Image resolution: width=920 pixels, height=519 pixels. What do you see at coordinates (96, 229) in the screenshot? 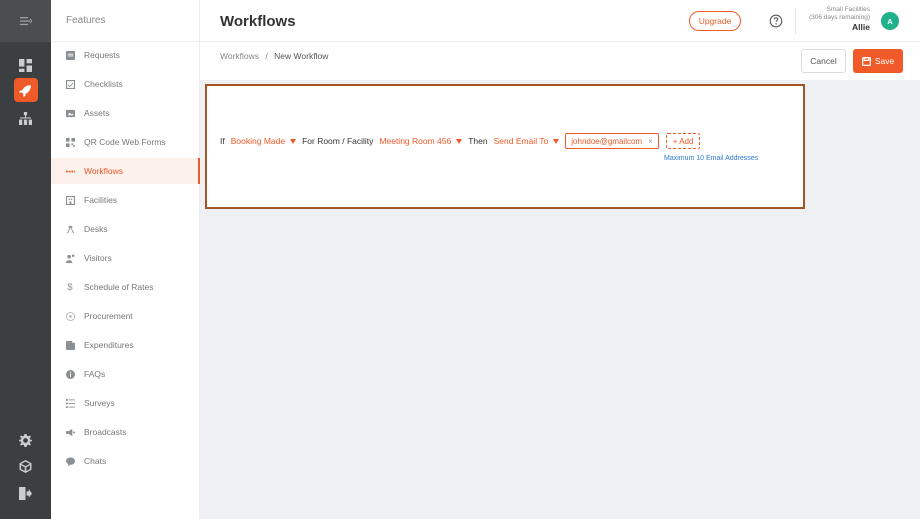
I see `sidebar-item-label: Desks` at bounding box center [96, 229].